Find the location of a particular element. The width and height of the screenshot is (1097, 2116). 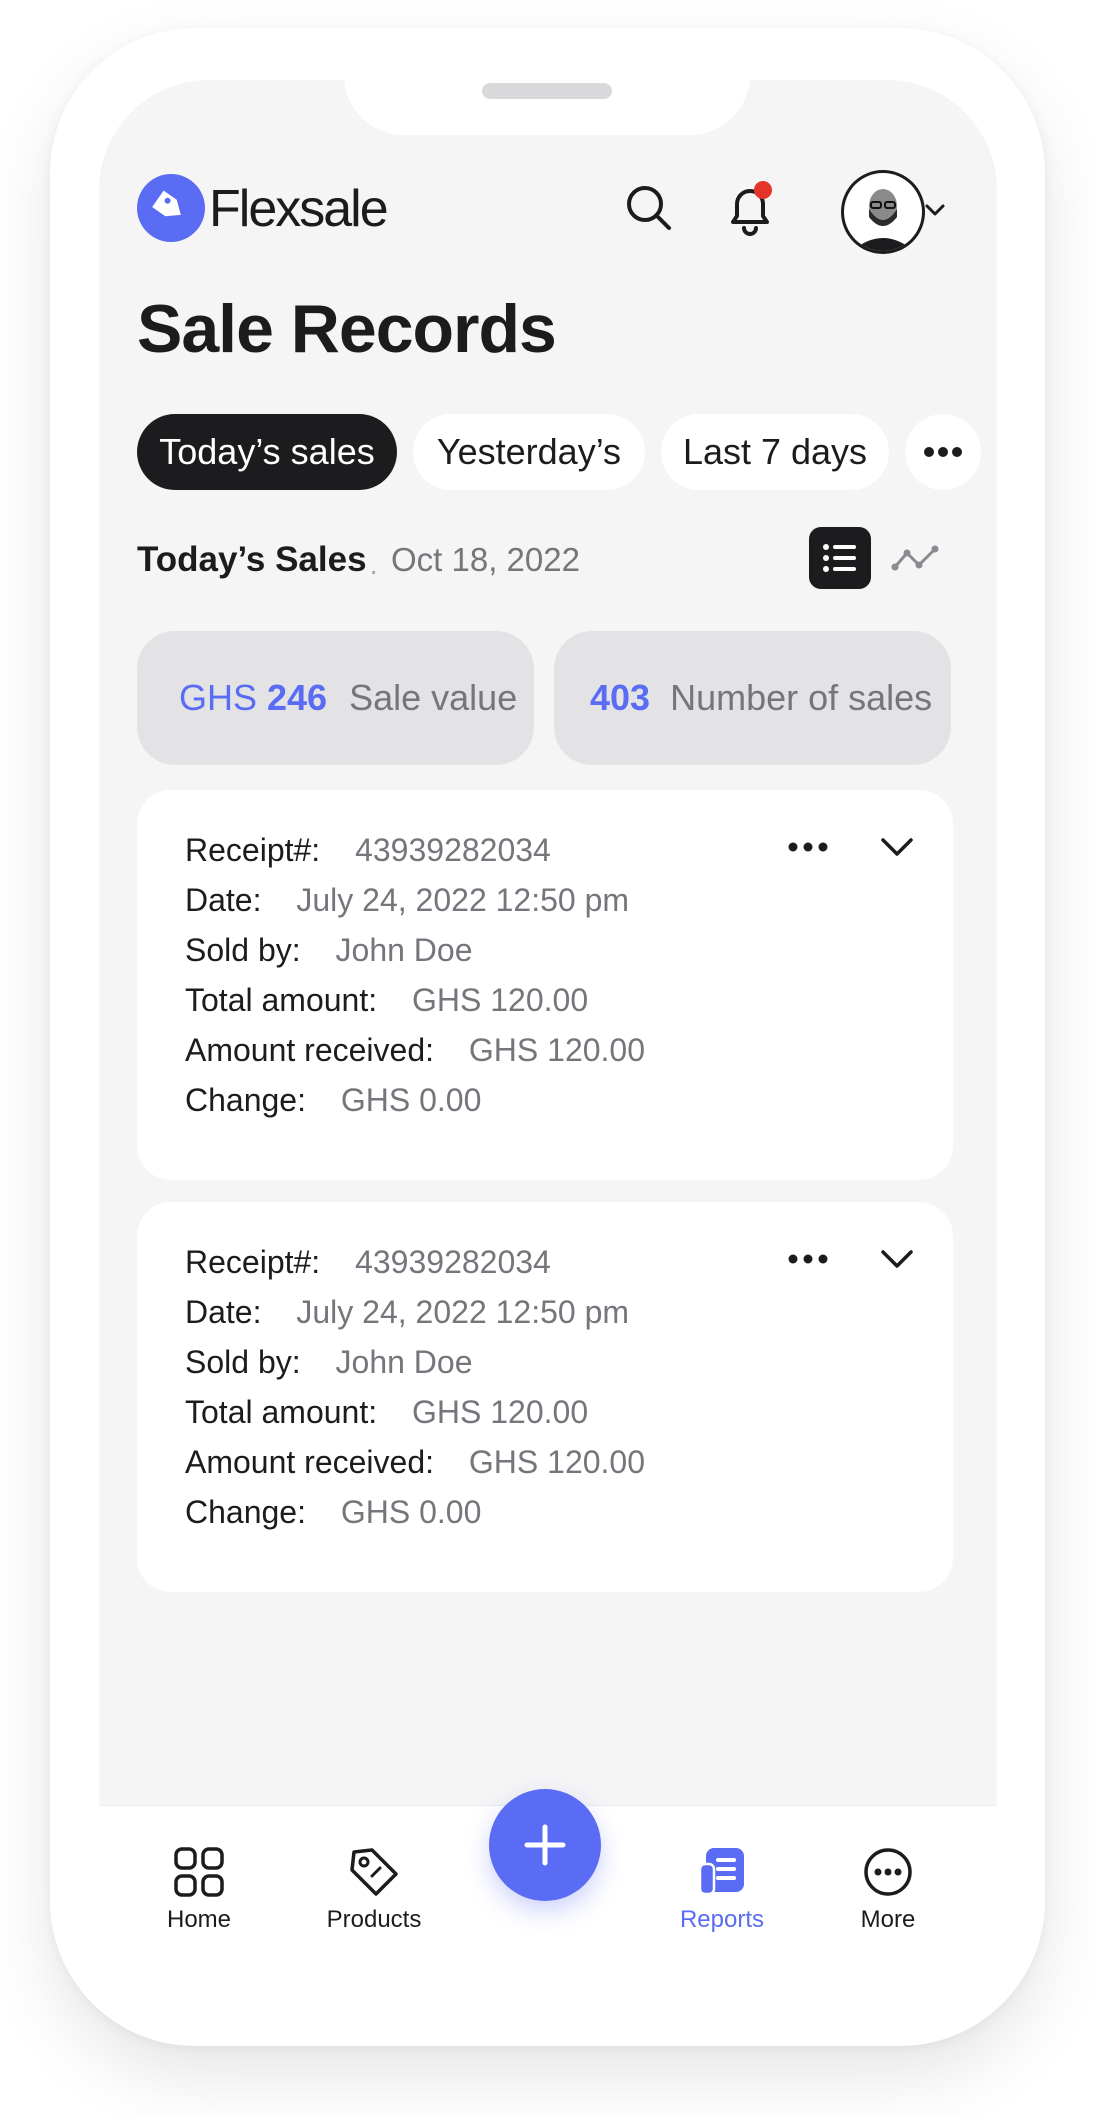

tab-todays-sales: Today’s sales is located at coordinates (267, 452).